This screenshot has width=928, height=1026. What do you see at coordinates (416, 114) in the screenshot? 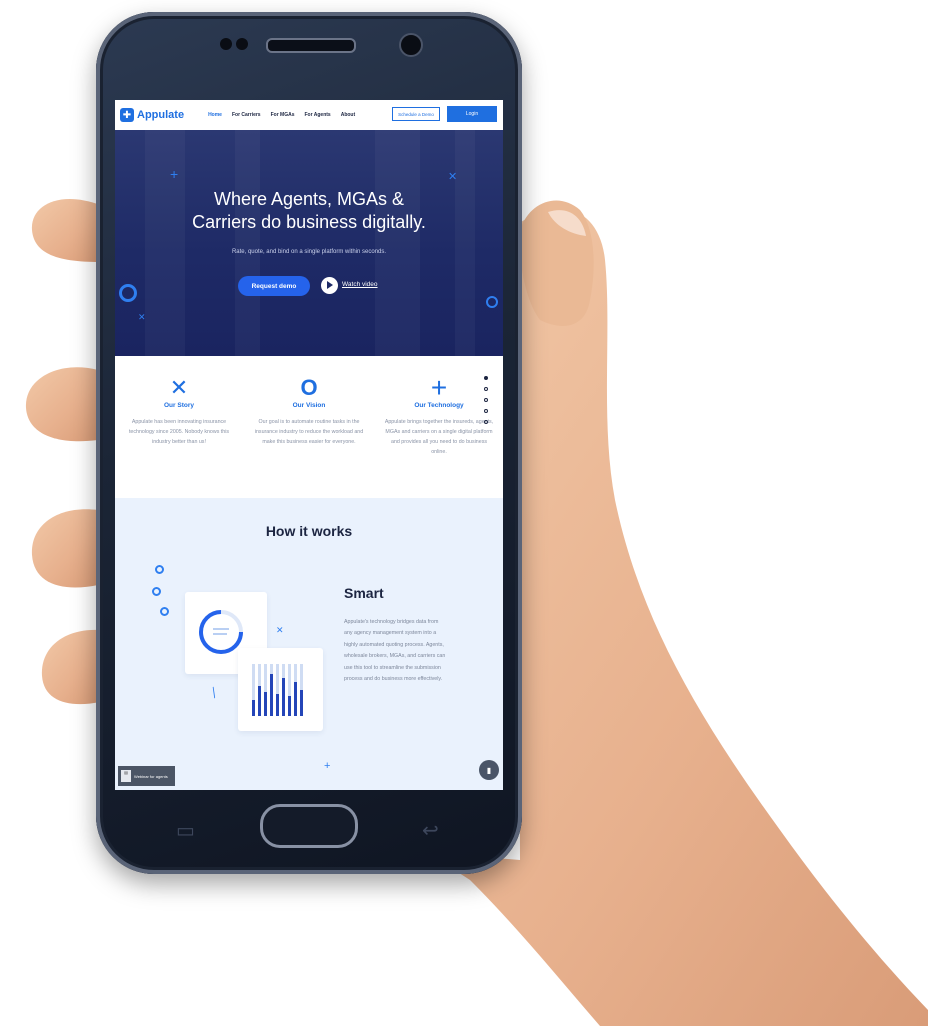
I see `schedule-demo-button: Schedule a Demo` at bounding box center [416, 114].